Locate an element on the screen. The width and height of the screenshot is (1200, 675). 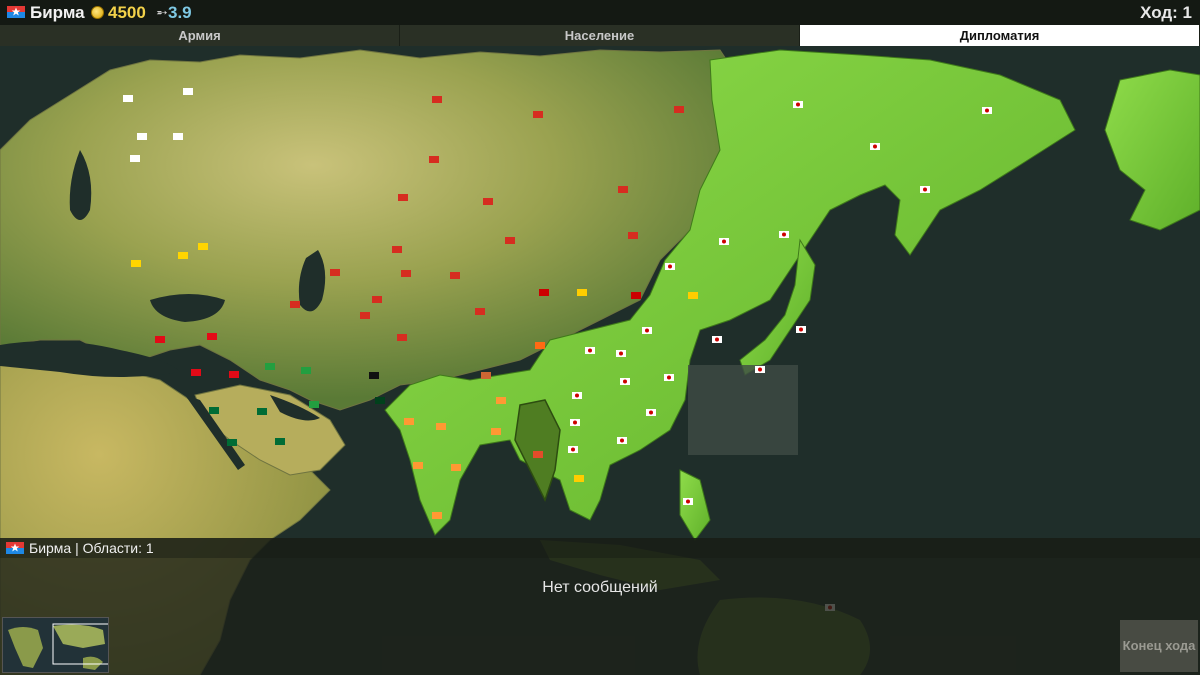
minimap is located at coordinates (55, 645).